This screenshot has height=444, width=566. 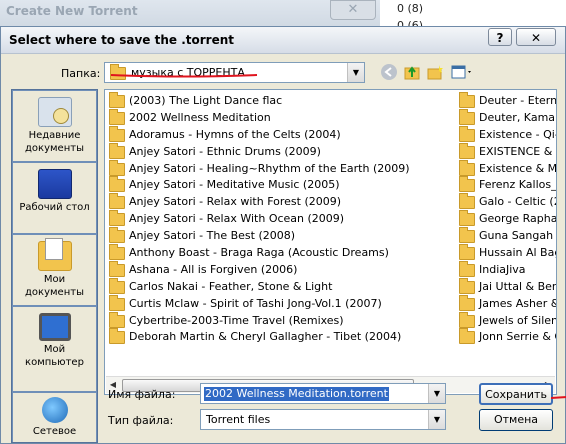 What do you see at coordinates (281, 202) in the screenshot?
I see `list-item: Anjey Satori - Relax with Forest (2009)` at bounding box center [281, 202].